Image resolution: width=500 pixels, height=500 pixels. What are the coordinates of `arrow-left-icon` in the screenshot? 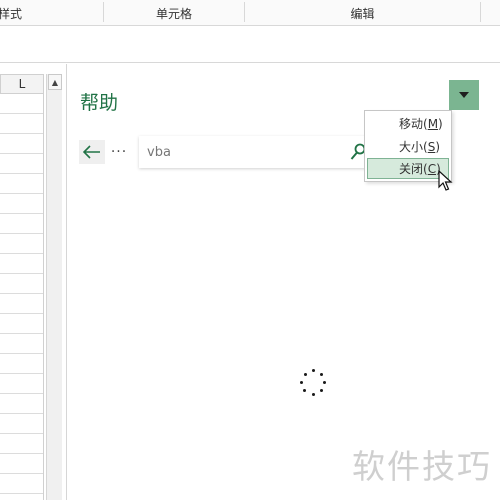 It's located at (91, 152).